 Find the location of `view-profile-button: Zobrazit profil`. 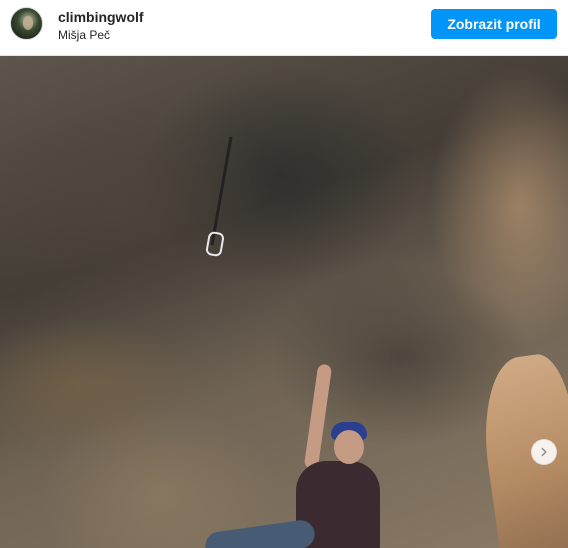

view-profile-button: Zobrazit profil is located at coordinates (494, 24).